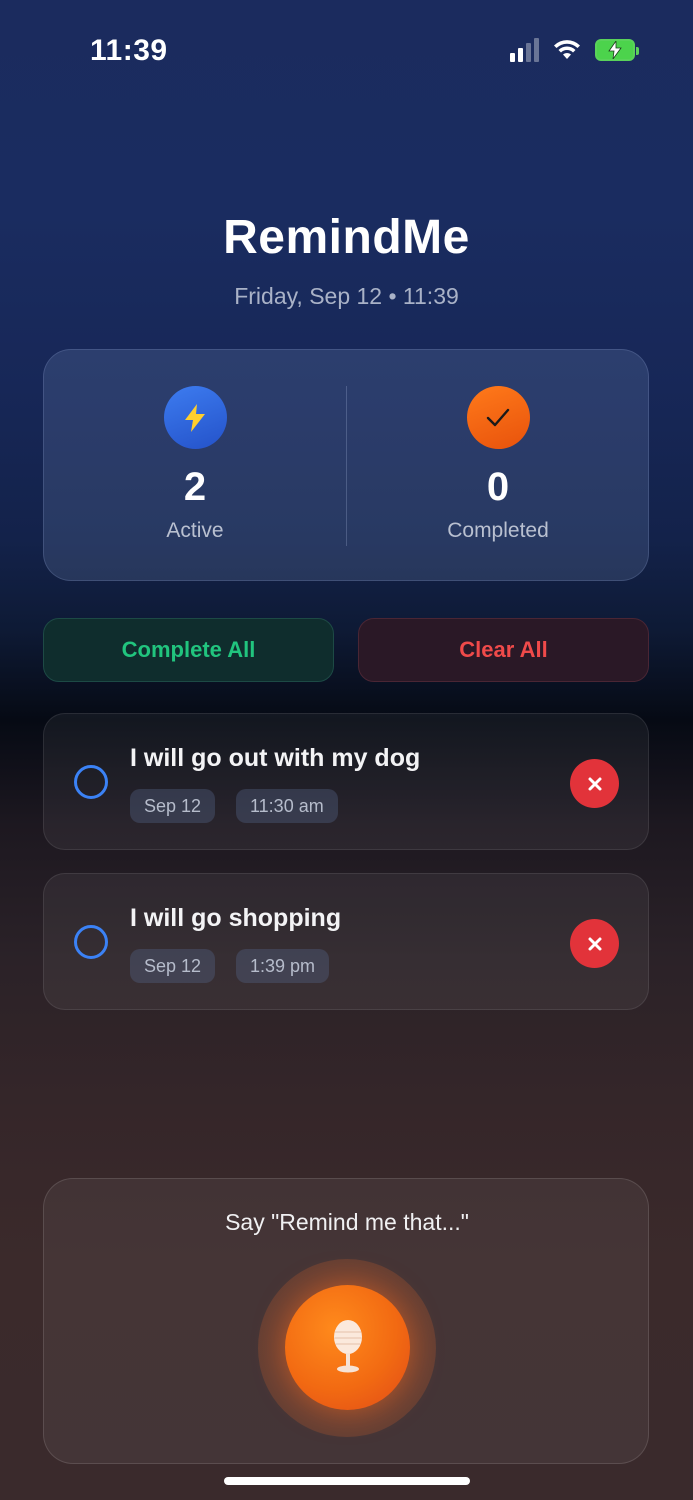  I want to click on complete-all-button: Complete All, so click(188, 650).